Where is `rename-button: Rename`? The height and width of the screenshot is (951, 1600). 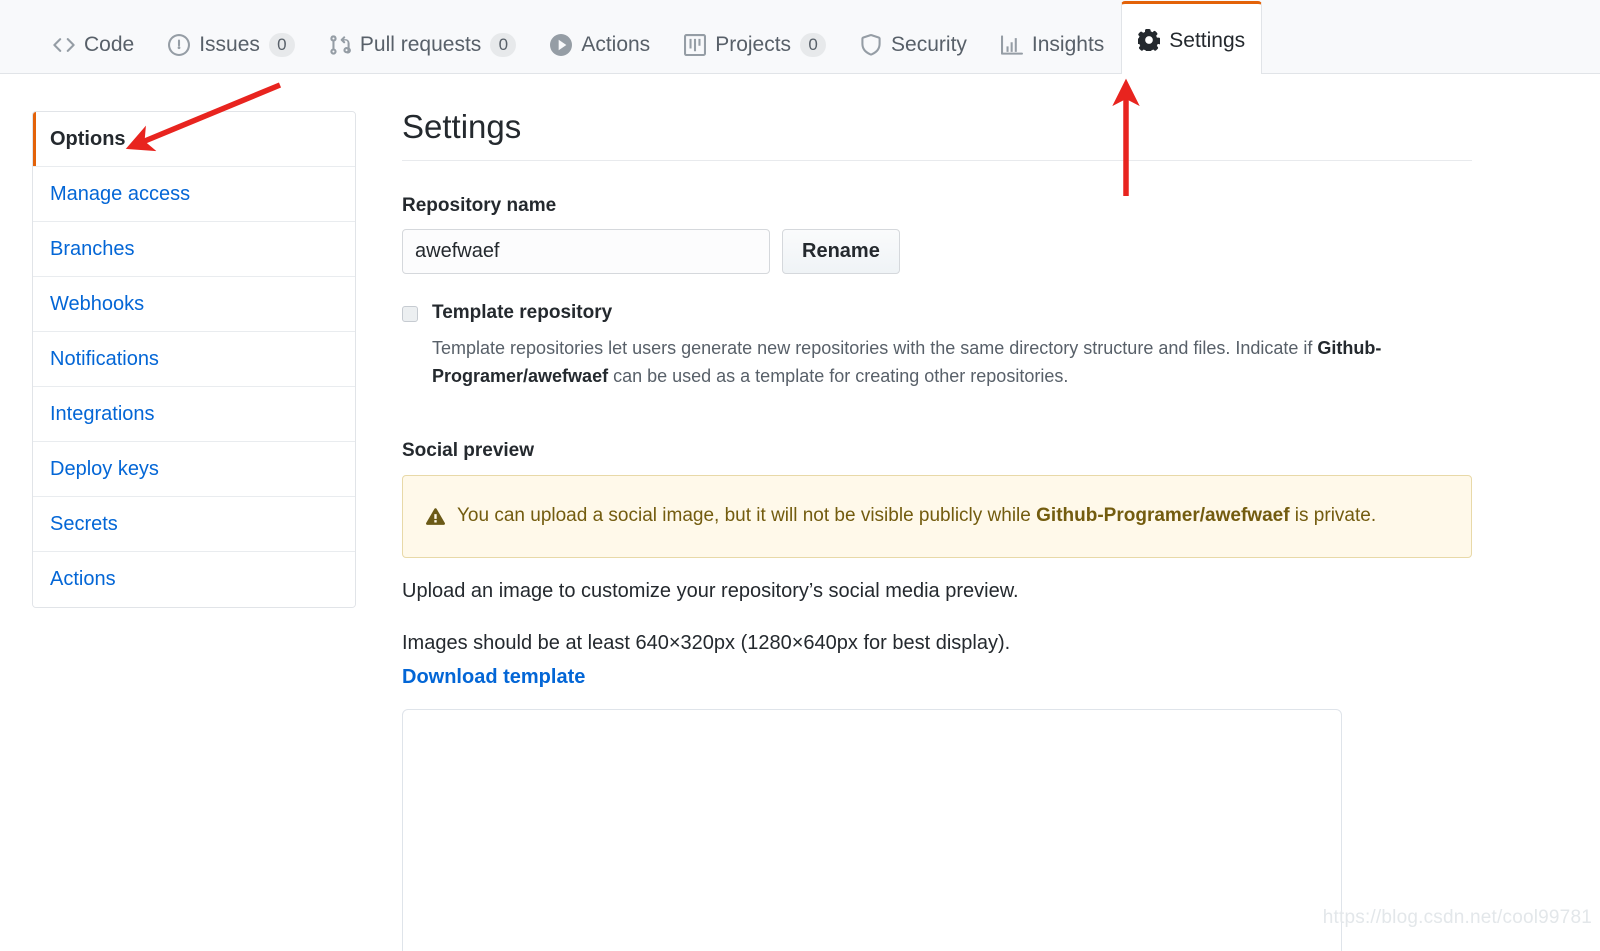
rename-button: Rename is located at coordinates (841, 251).